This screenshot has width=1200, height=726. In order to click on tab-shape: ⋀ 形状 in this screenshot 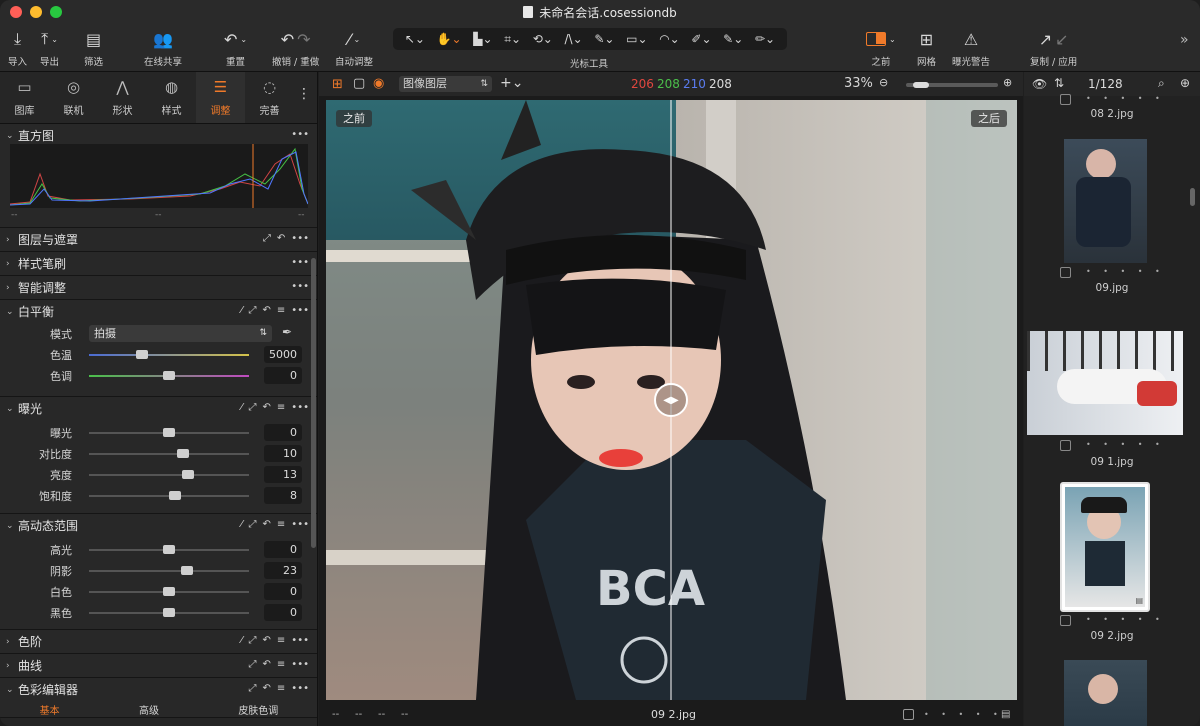, I will do `click(122, 97)`.